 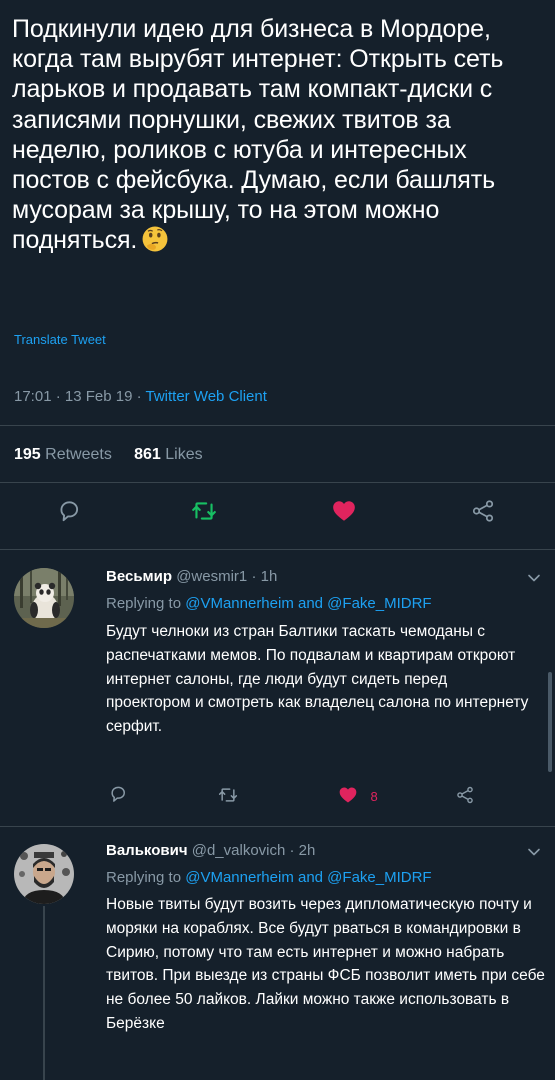 What do you see at coordinates (60, 339) in the screenshot?
I see `translate-tweet-link: Translate Tweet` at bounding box center [60, 339].